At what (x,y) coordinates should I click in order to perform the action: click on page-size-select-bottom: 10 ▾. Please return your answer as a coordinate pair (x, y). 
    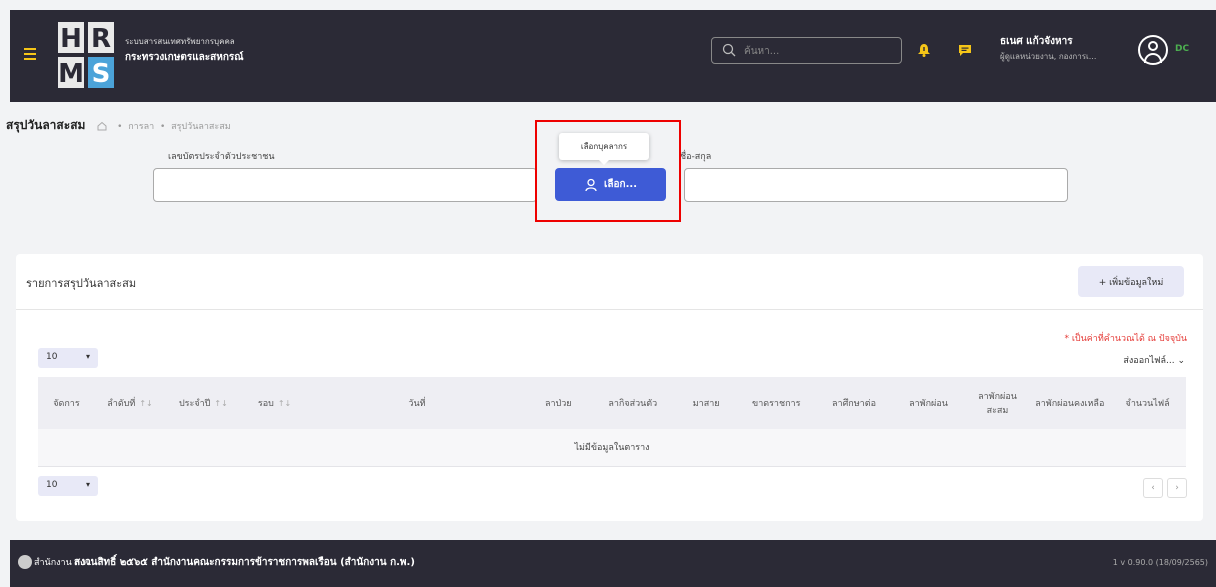
    Looking at the image, I should click on (68, 486).